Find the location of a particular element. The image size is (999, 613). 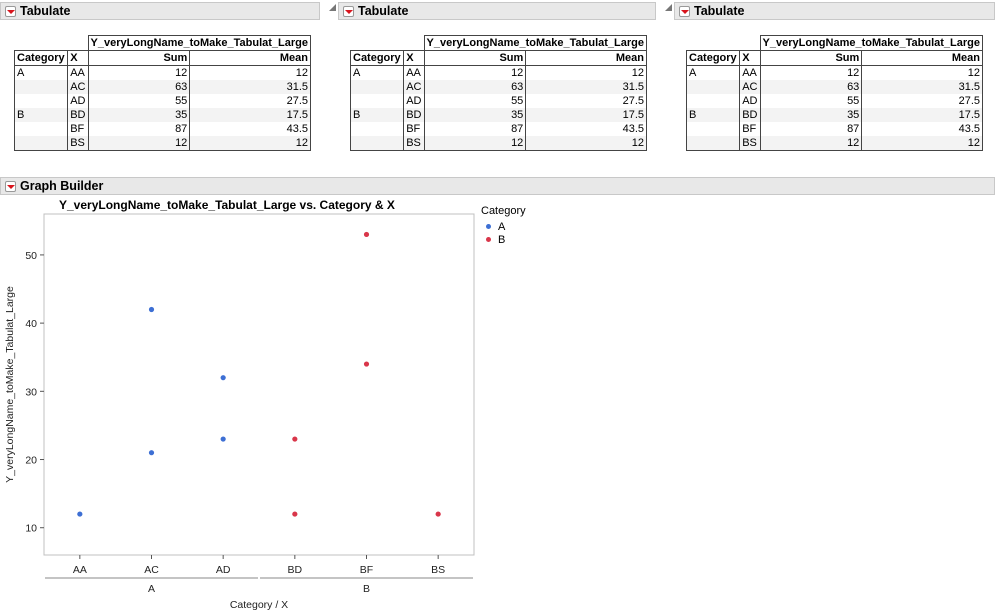

mean-cell: 31.5 is located at coordinates (250, 87).